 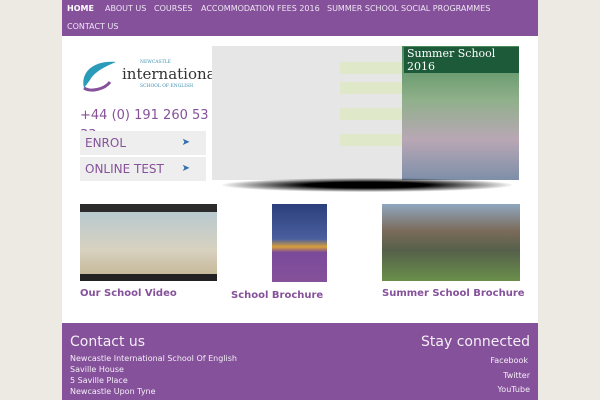 What do you see at coordinates (453, 293) in the screenshot?
I see `summer-brochure-link: Summer School Brochure` at bounding box center [453, 293].